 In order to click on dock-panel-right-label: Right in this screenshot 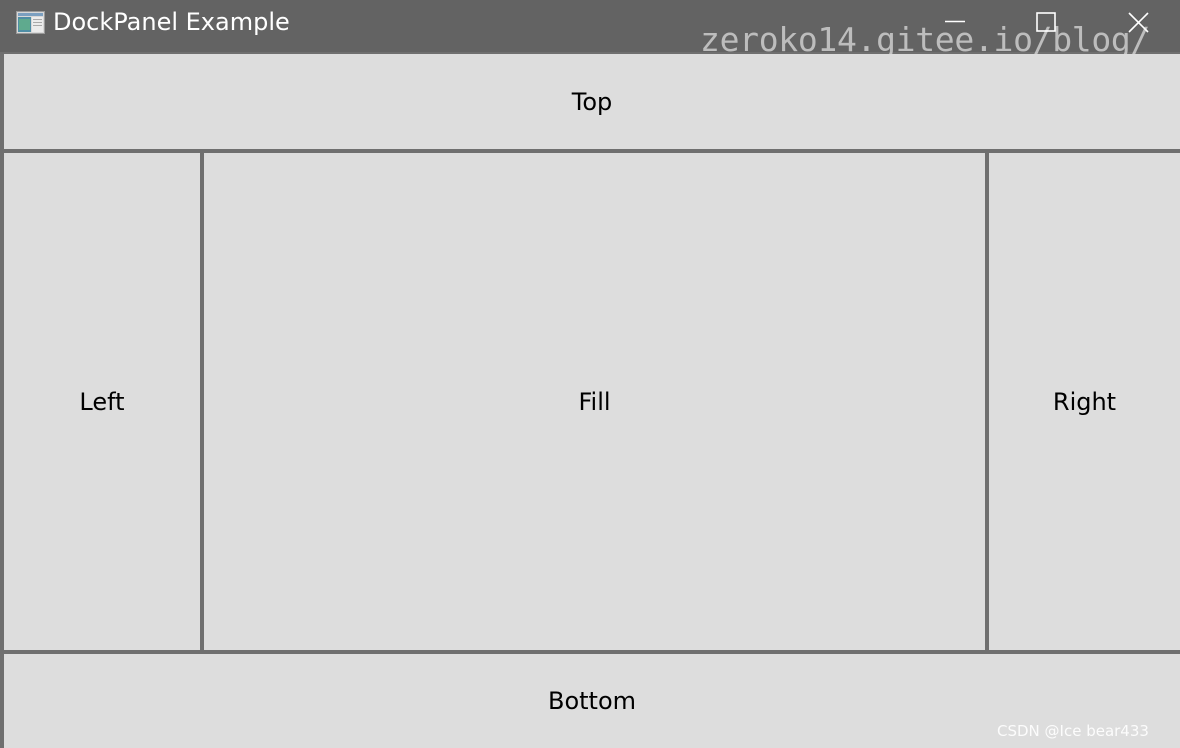, I will do `click(1084, 401)`.